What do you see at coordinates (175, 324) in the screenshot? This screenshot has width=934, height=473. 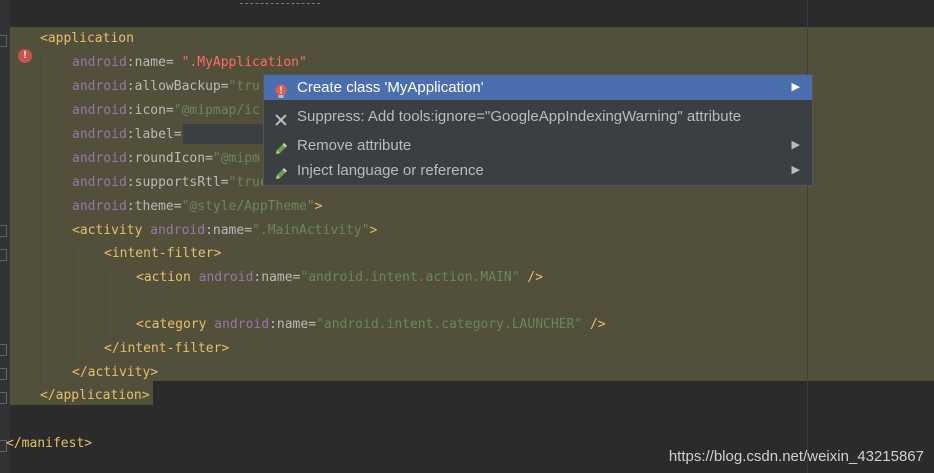 I see `code-token: <category` at bounding box center [175, 324].